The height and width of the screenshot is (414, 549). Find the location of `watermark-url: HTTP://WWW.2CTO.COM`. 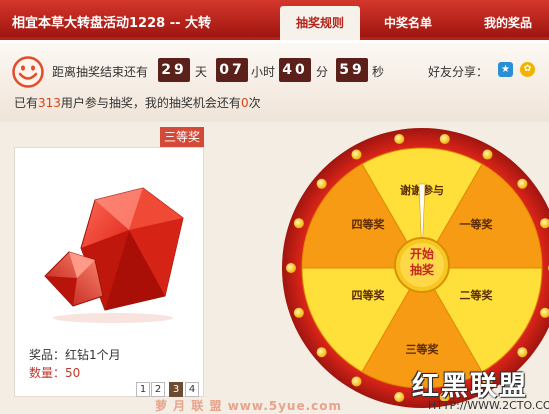

watermark-url: HTTP://WWW.2CTO.COM is located at coordinates (488, 405).